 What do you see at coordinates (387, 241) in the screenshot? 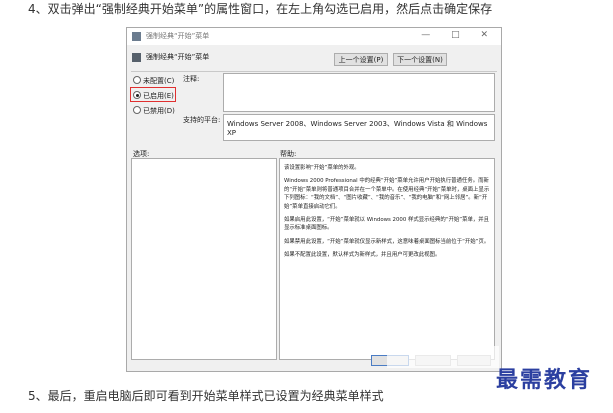
I see `help-paragraph: 如果禁用此设置，“开始”菜单就仅显示新样式，这意味着桌面图标当前位于“开始”页。` at bounding box center [387, 241].